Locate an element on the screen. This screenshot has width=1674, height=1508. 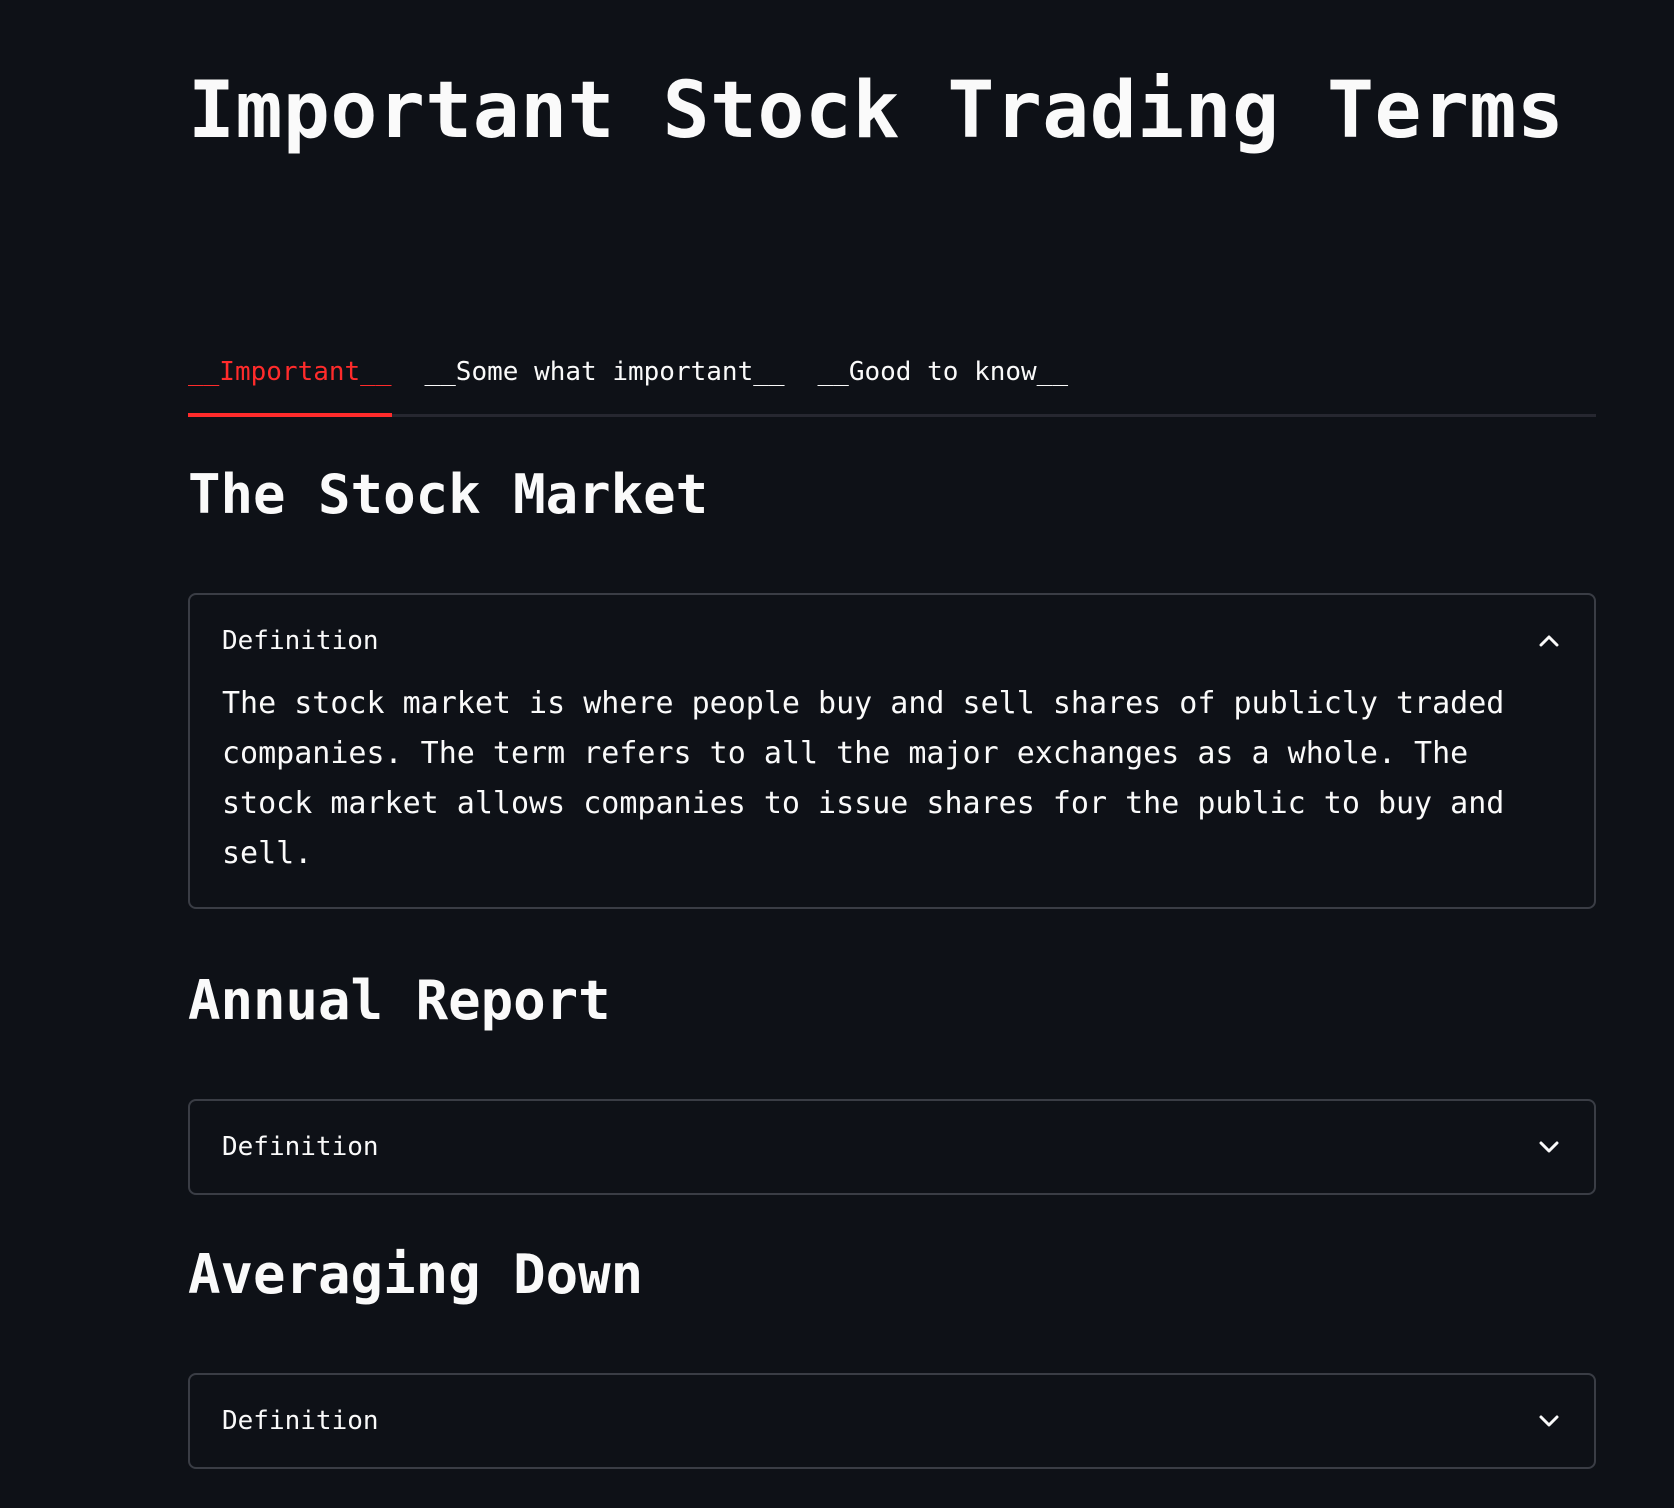
expander-averaging-down: Definition is located at coordinates (892, 1421).